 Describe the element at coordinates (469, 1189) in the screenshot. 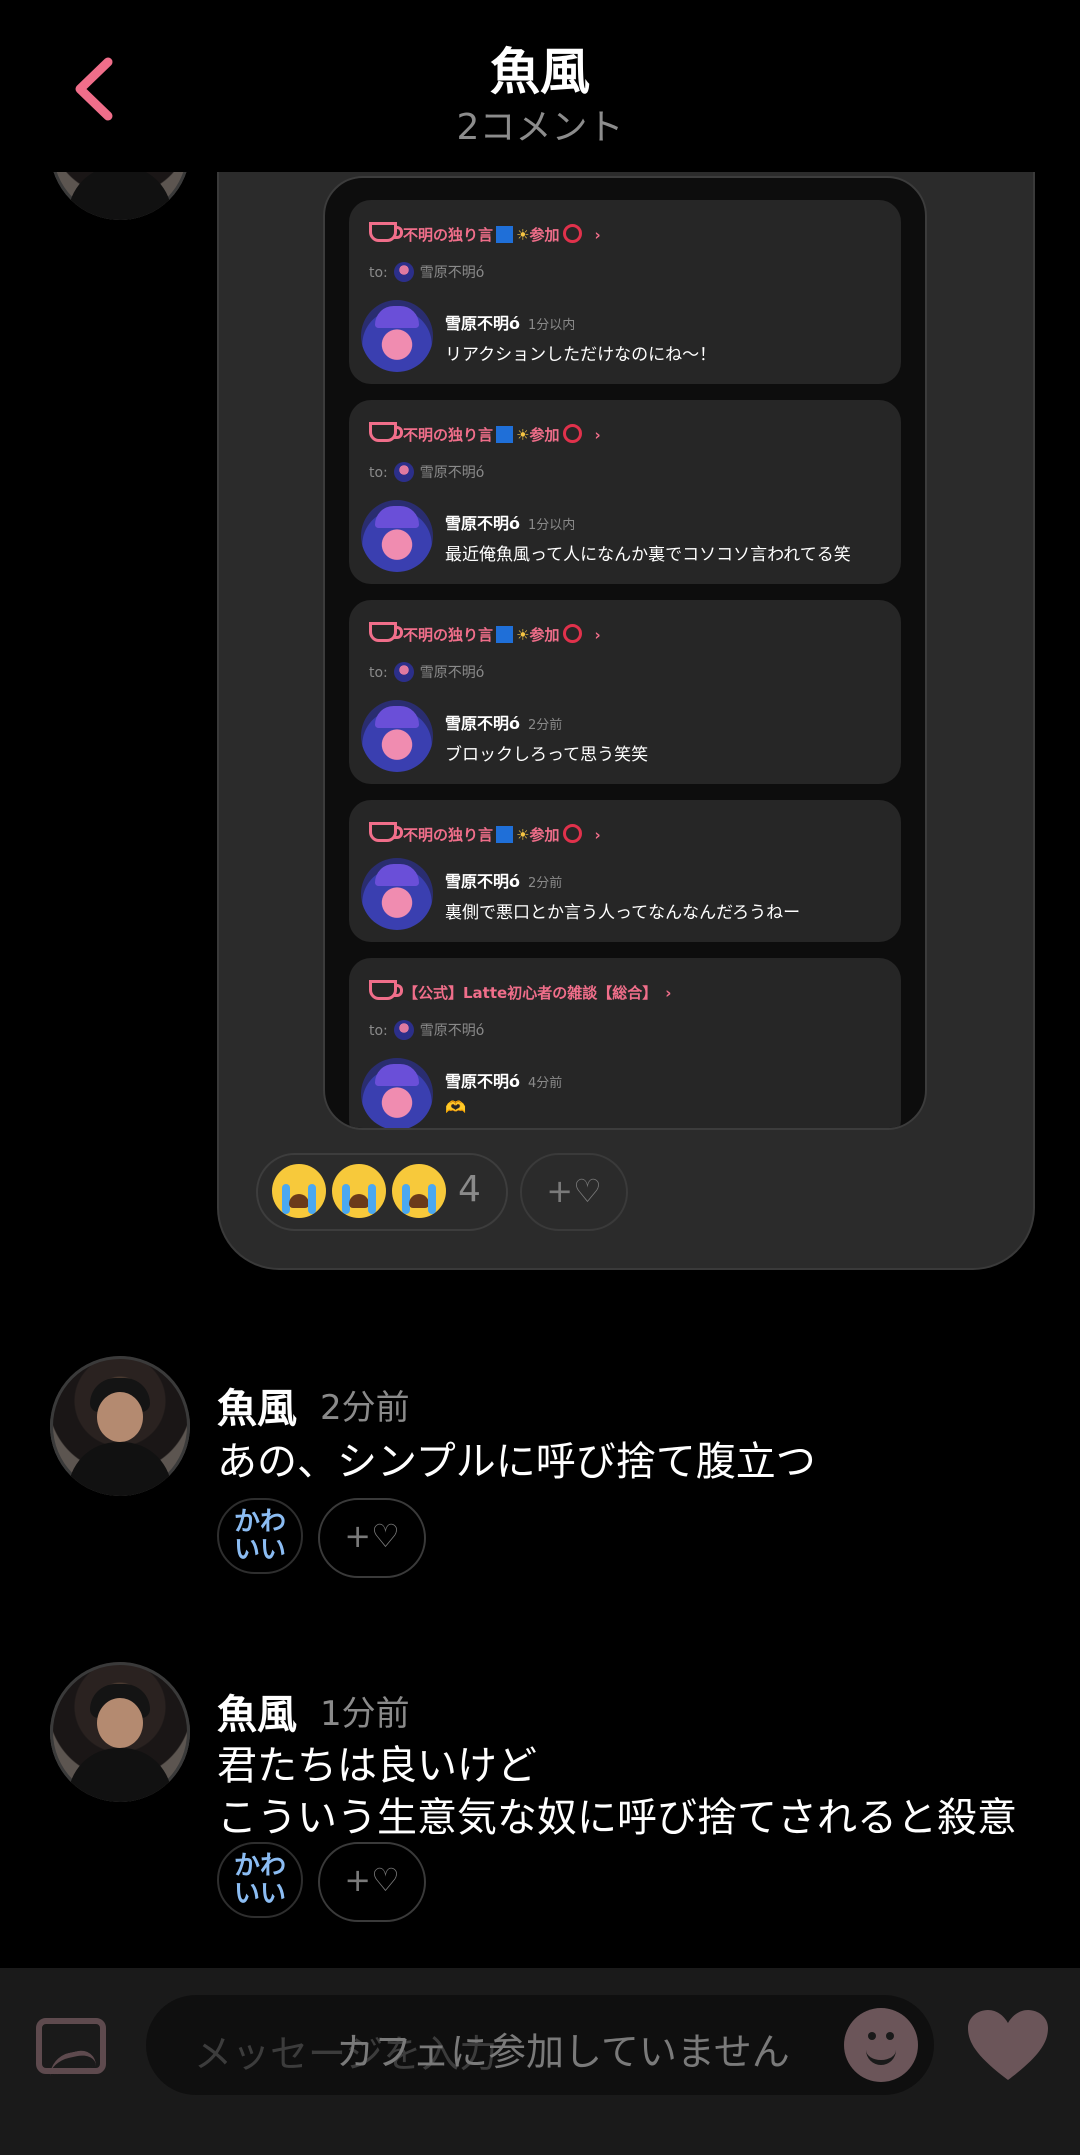

I see `reaction-count: 4` at that location.